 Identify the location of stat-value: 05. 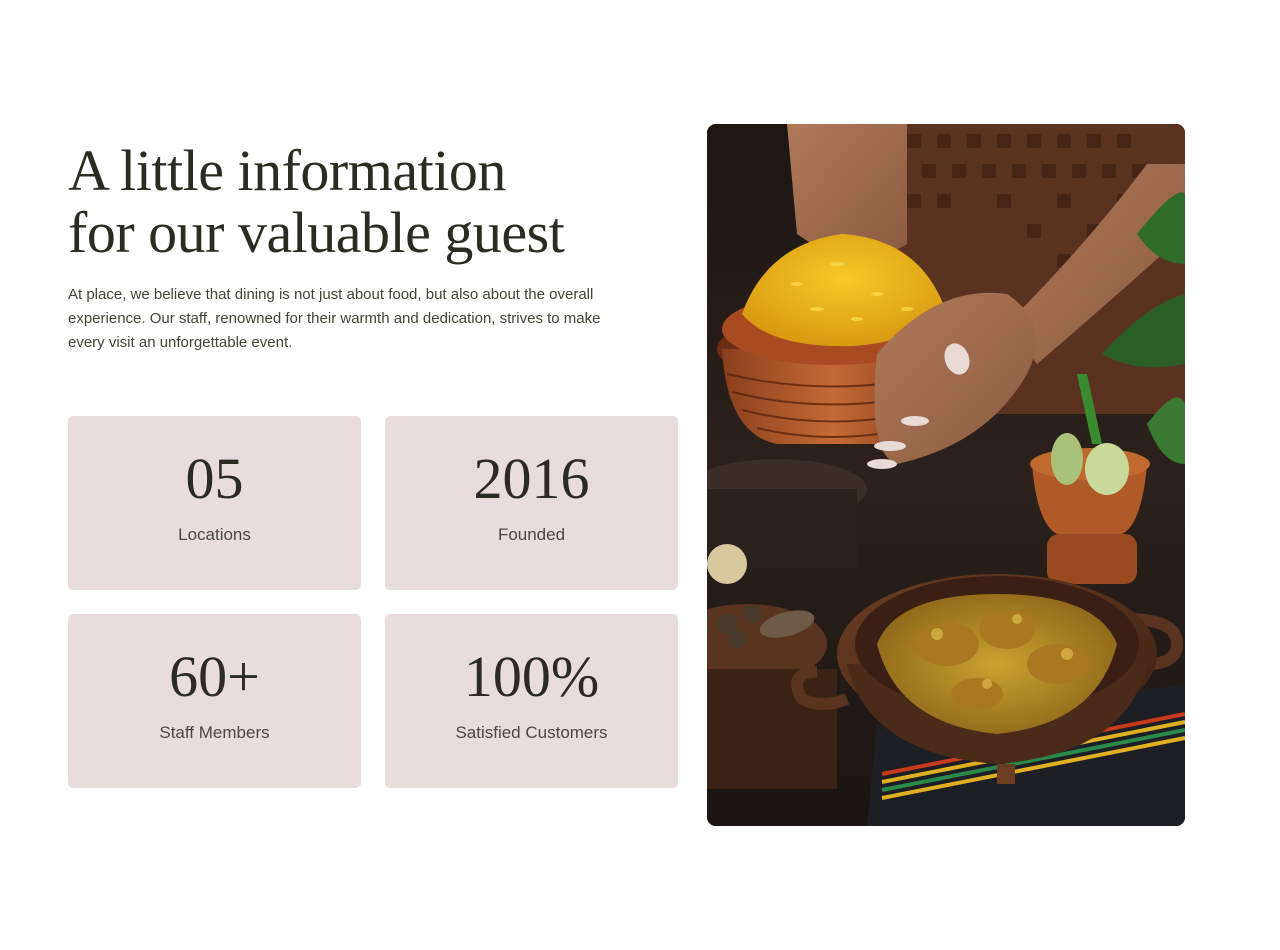
(214, 478).